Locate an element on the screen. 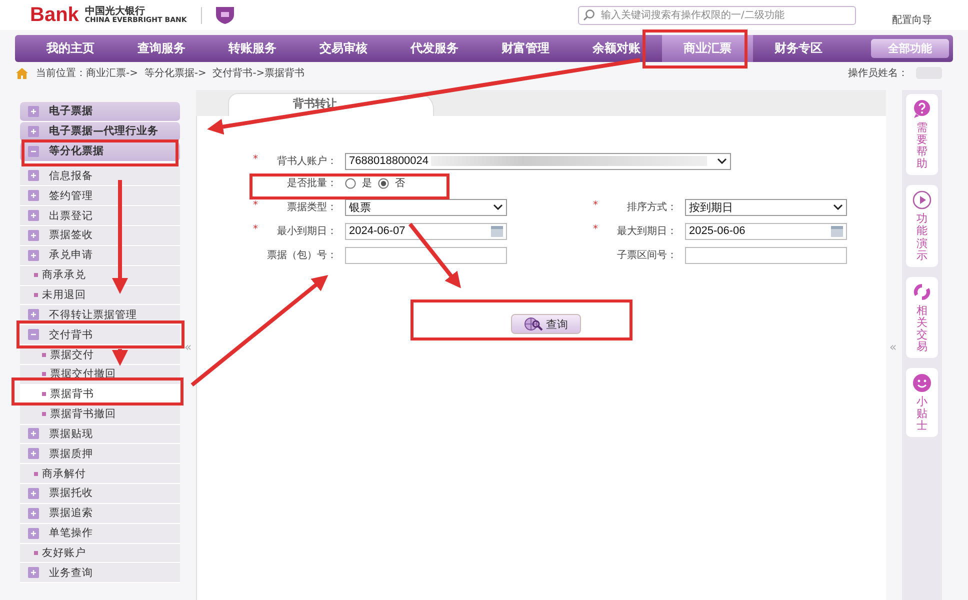 The image size is (968, 600). sidebar-item: 单笔操作 is located at coordinates (100, 534).